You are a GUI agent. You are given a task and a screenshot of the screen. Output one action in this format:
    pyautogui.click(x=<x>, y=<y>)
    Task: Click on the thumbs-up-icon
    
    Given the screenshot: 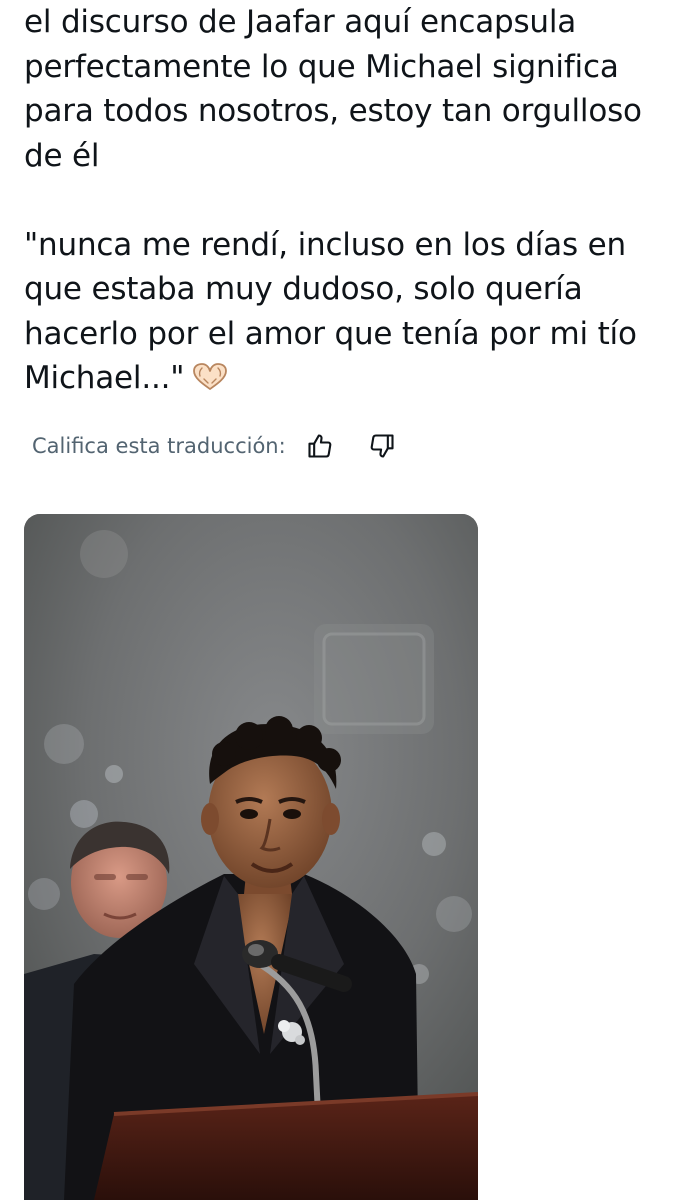 What is the action you would take?
    pyautogui.click(x=320, y=446)
    